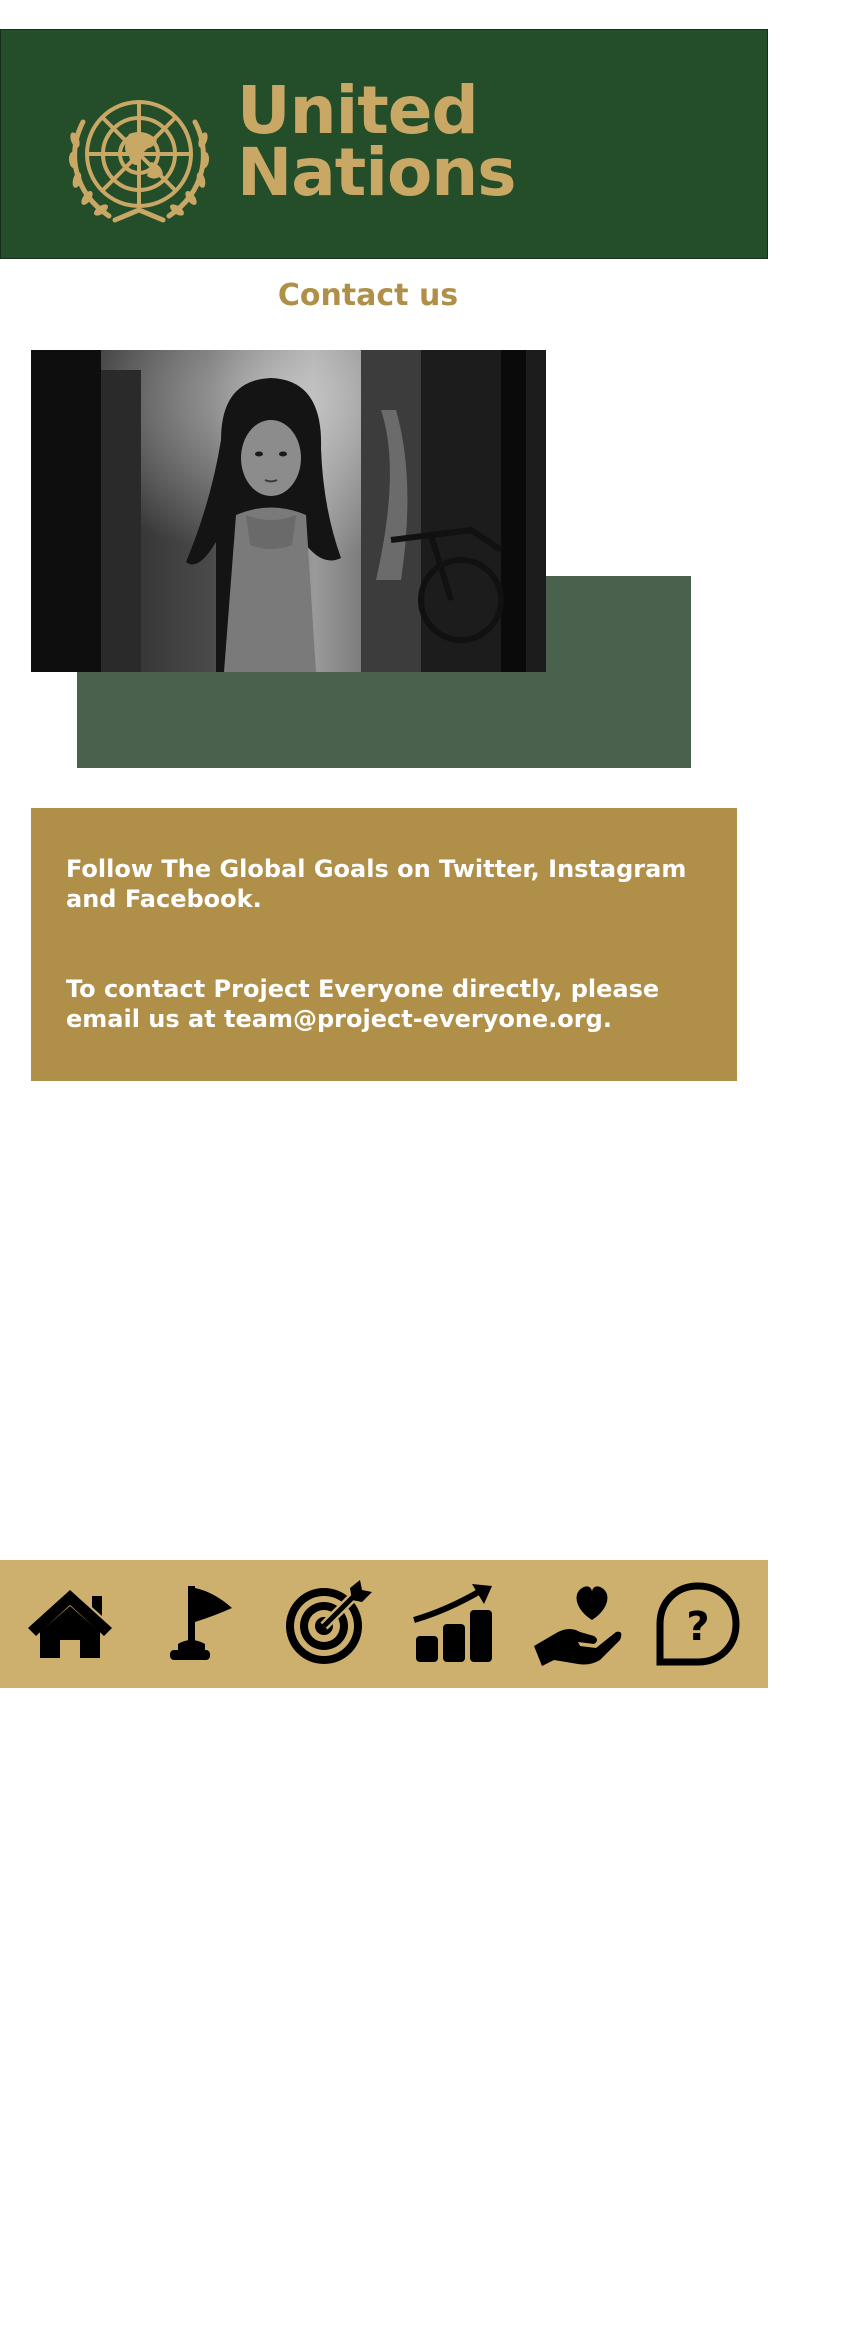  Describe the element at coordinates (368, 295) in the screenshot. I see `page-title: Contact us` at that location.